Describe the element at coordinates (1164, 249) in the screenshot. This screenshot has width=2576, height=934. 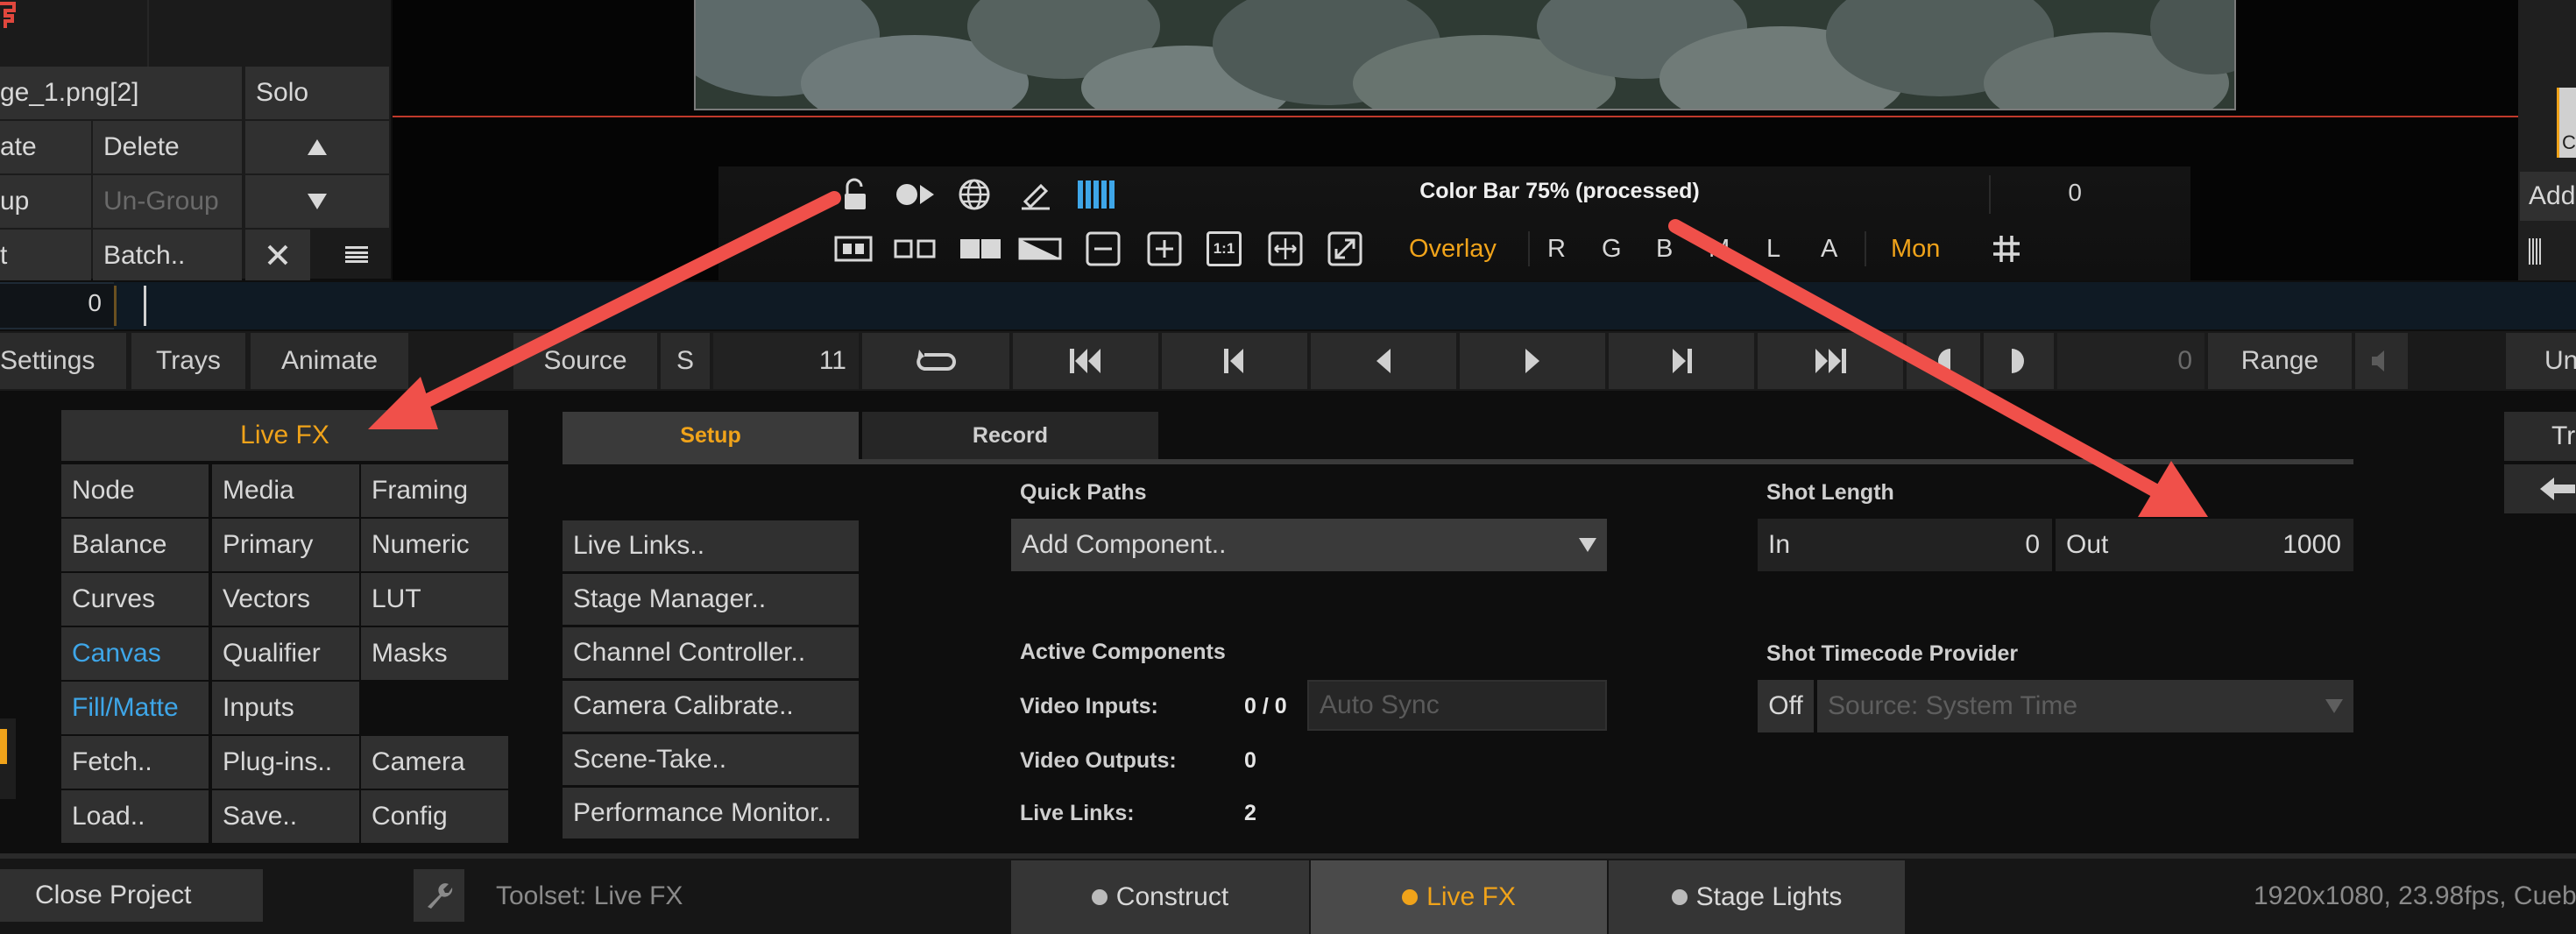
I see `zoom-in-button` at that location.